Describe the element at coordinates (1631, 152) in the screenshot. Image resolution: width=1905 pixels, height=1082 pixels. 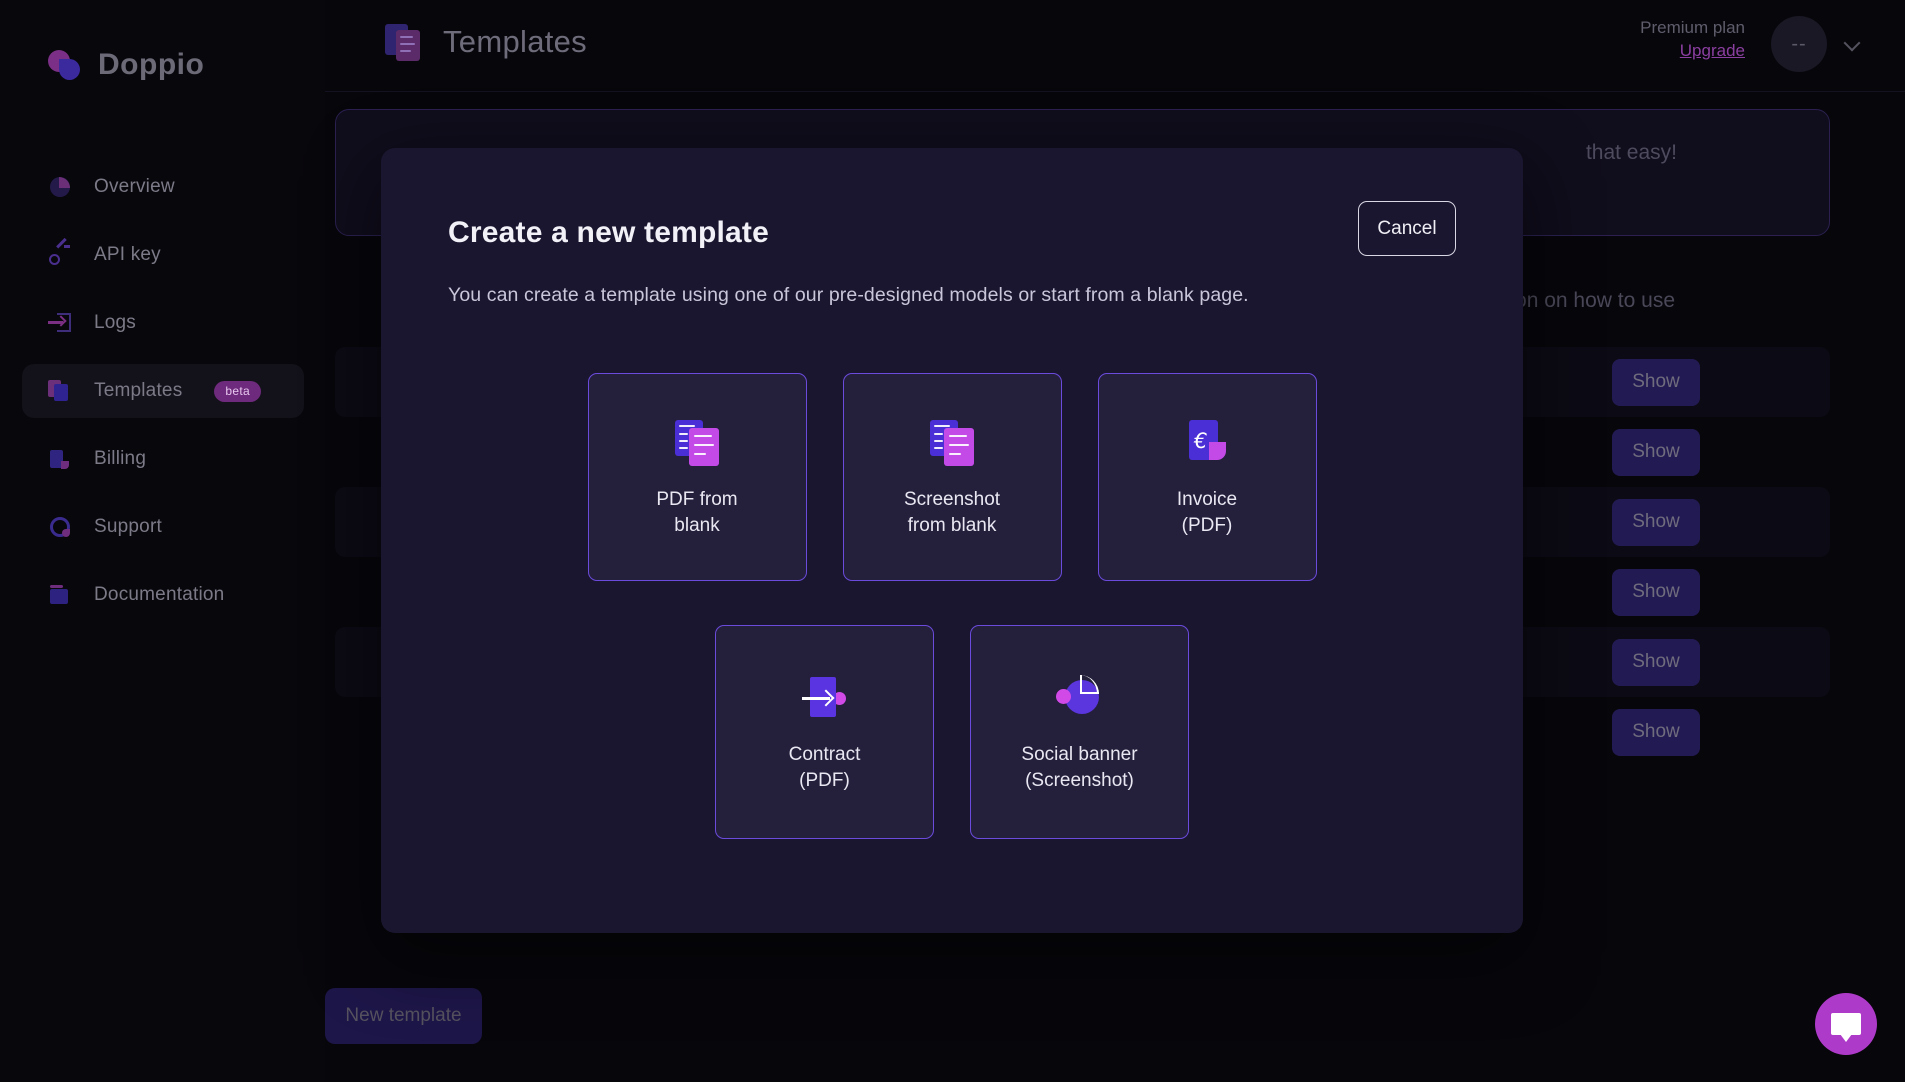
I see `promo-text: that easy!` at that location.